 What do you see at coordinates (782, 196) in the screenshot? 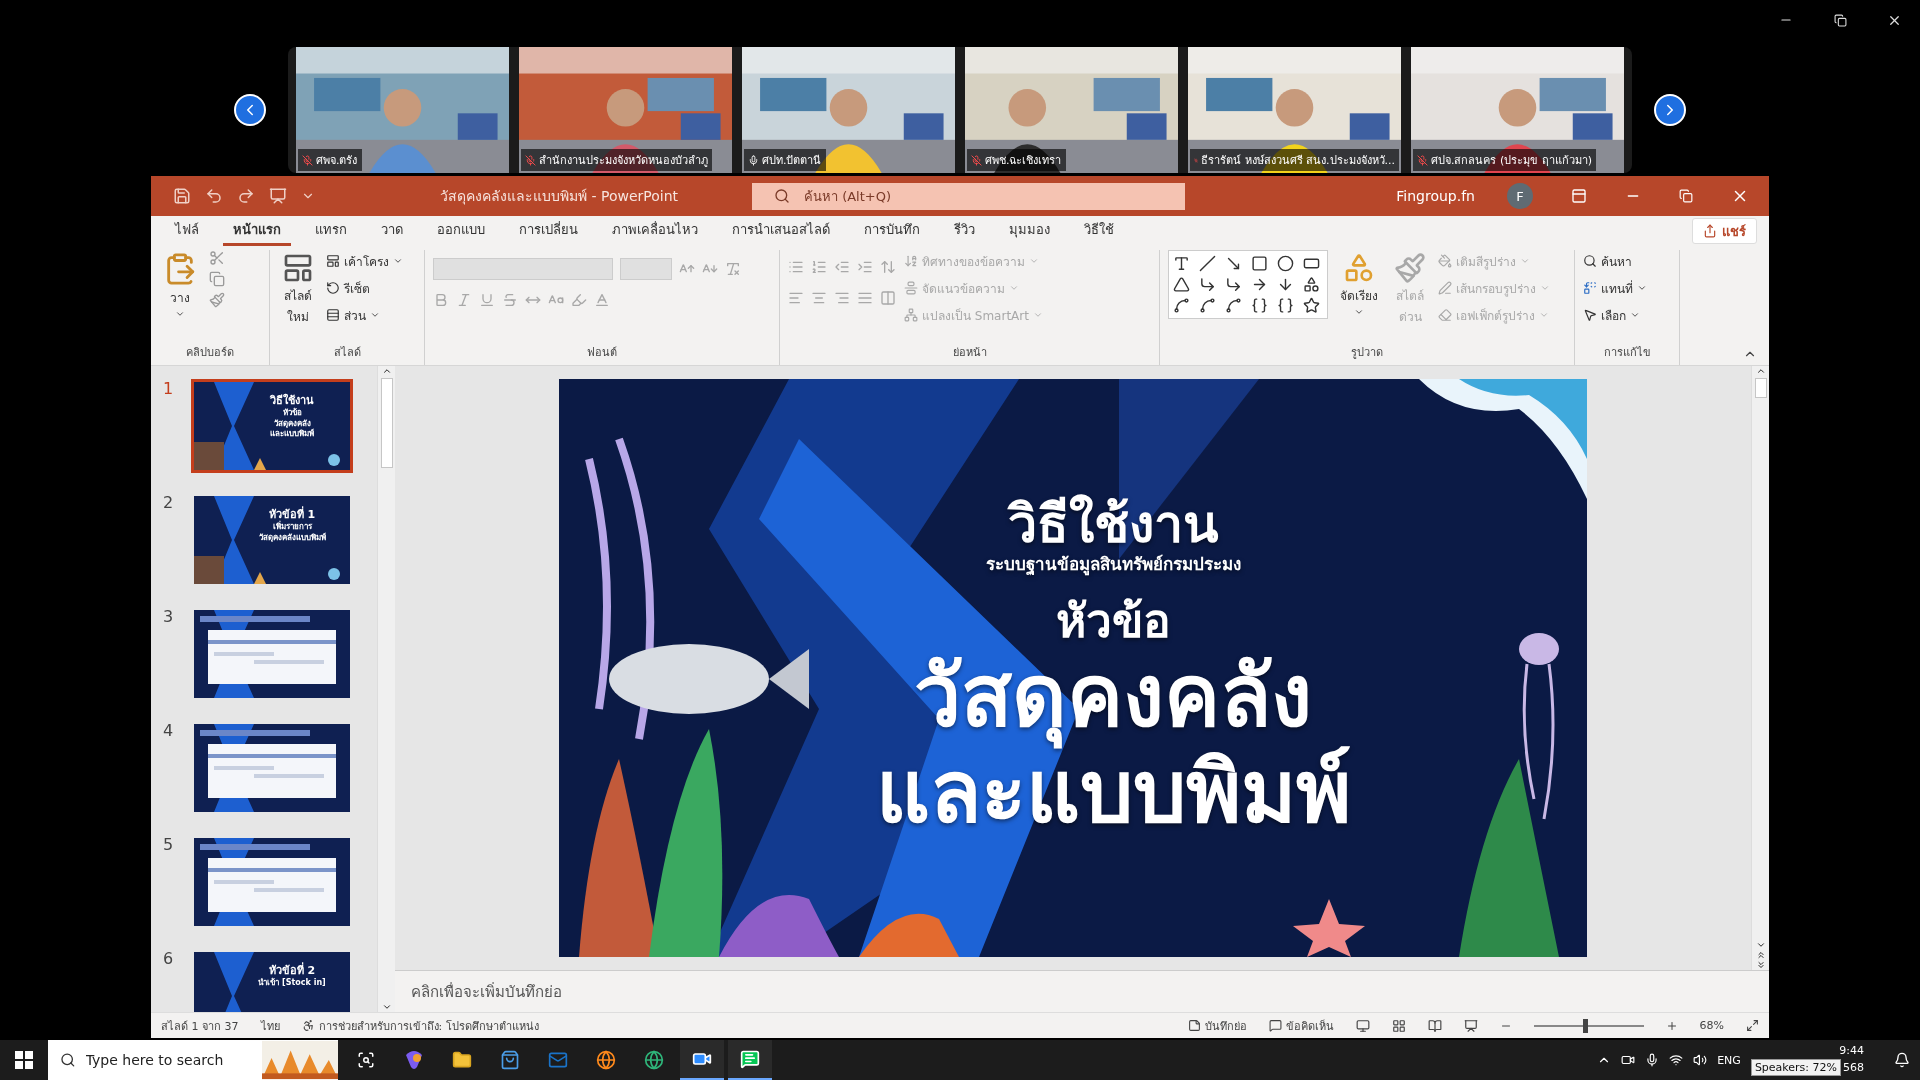
I see `search-icon` at bounding box center [782, 196].